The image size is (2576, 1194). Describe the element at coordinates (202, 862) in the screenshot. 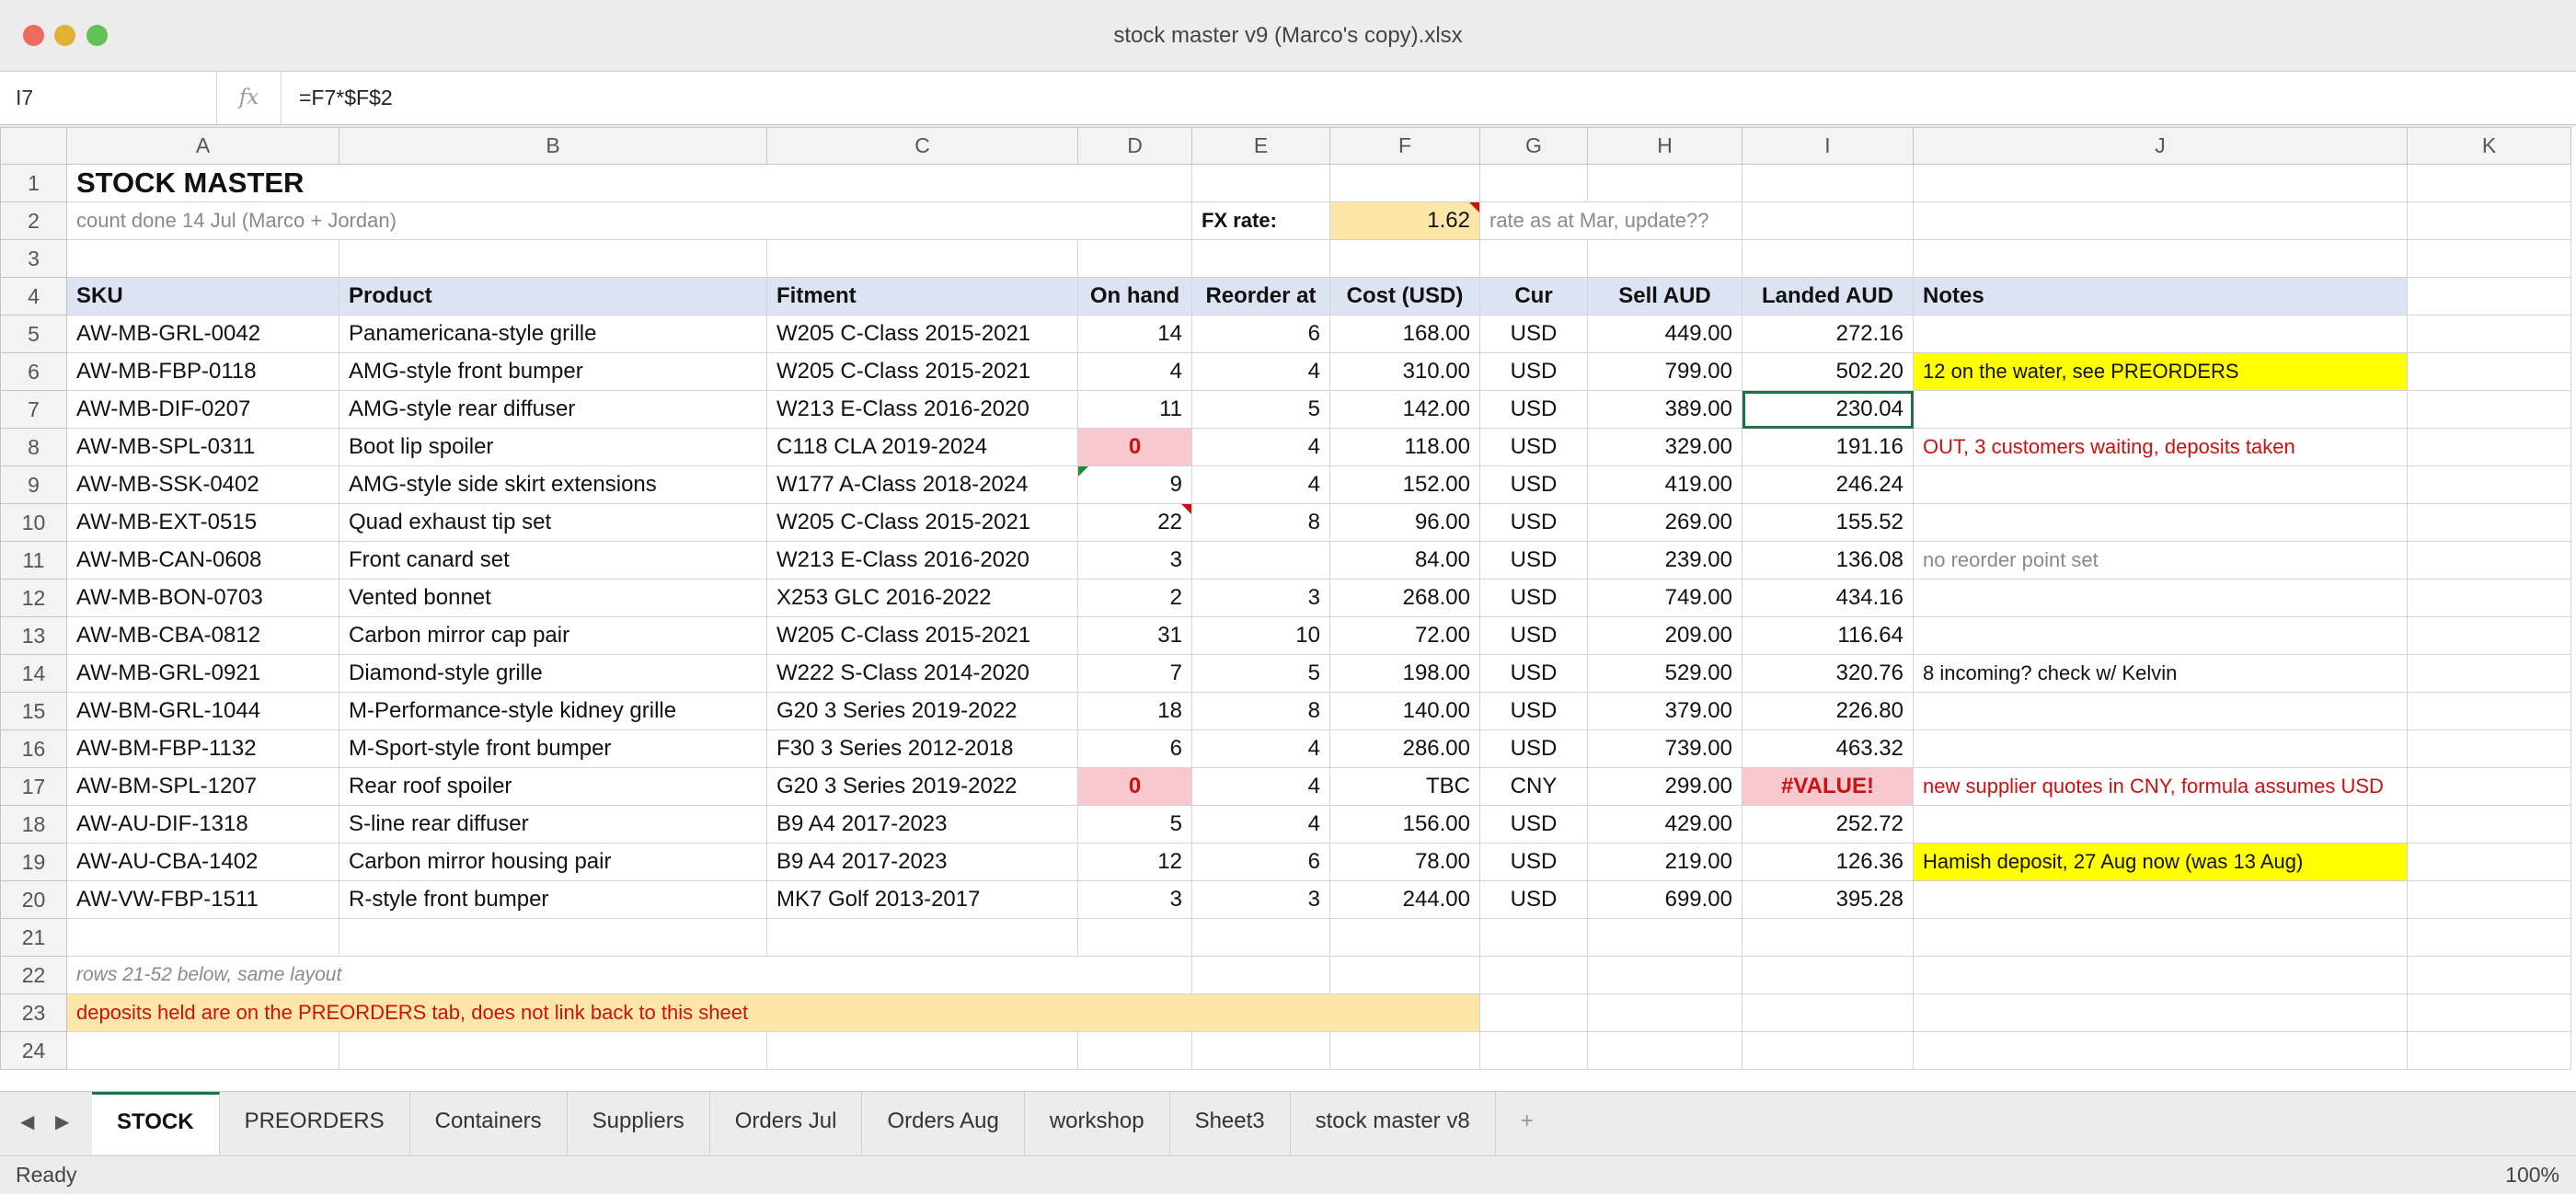

I see `sku-cell: AW-AU-CBA-1402` at that location.